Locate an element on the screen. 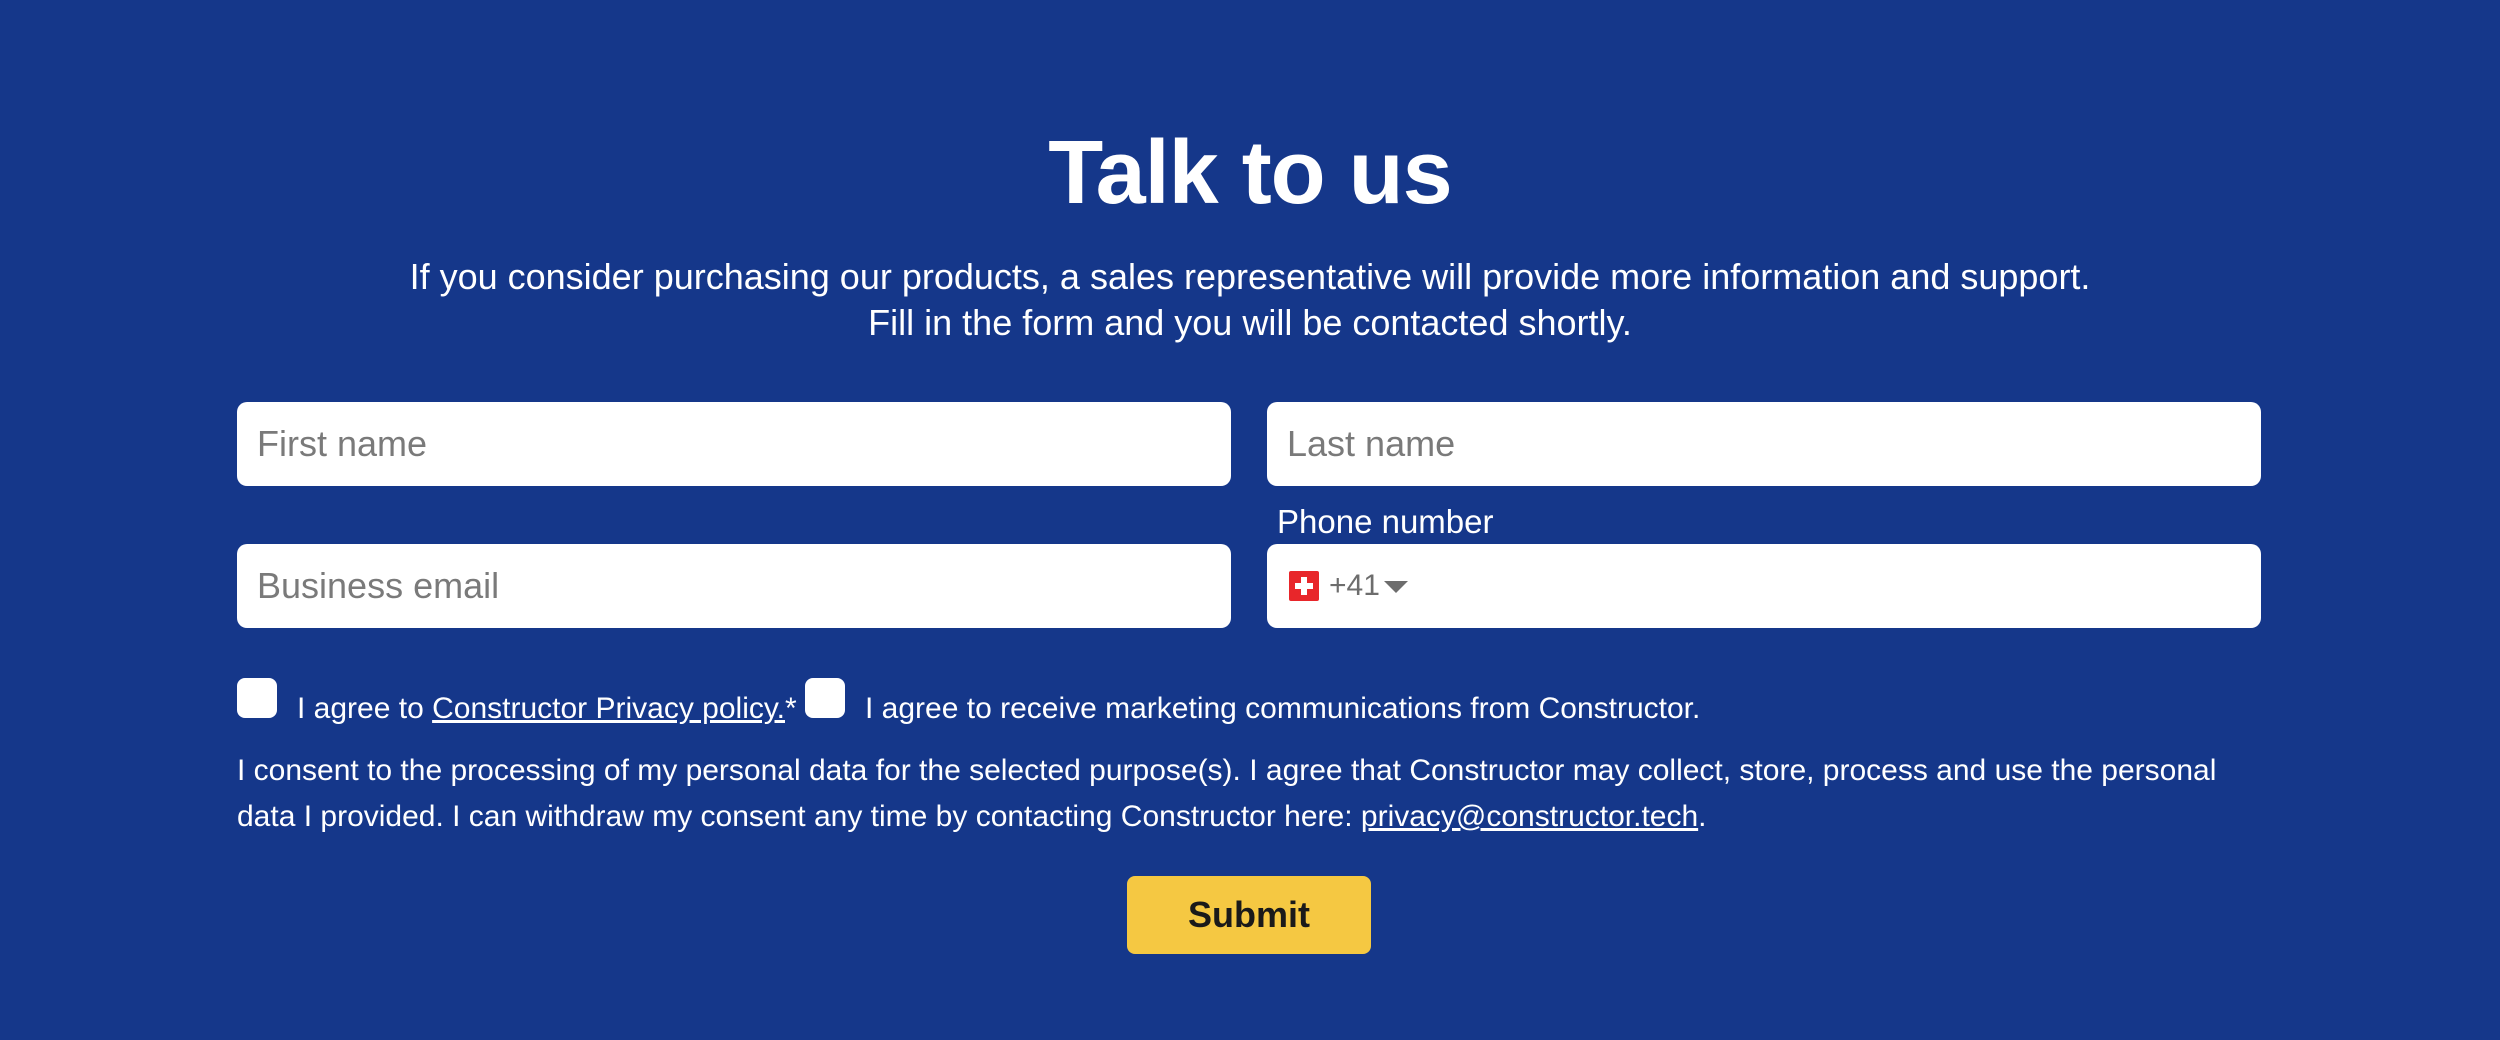  phone-number-input is located at coordinates (1837, 586).